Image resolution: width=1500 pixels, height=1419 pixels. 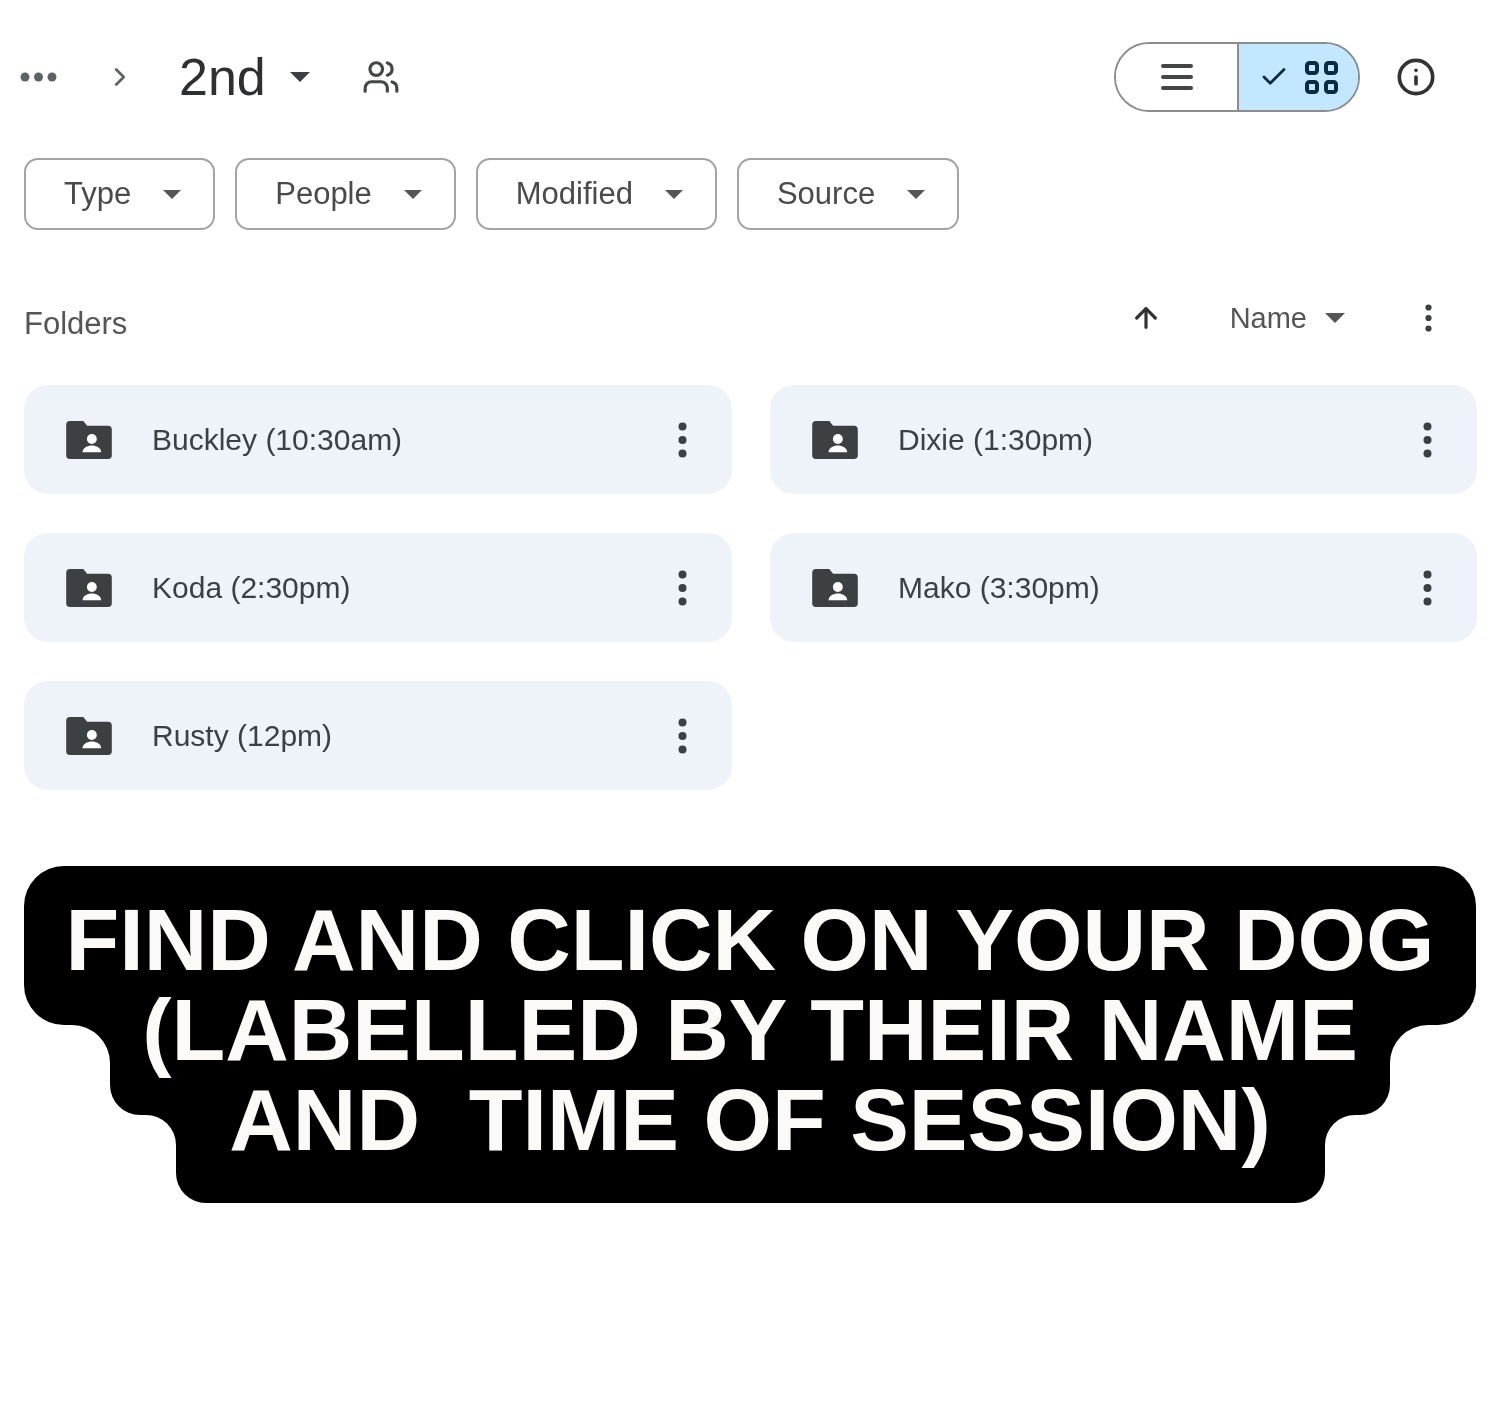 What do you see at coordinates (345, 194) in the screenshot?
I see `filter-chip: People` at bounding box center [345, 194].